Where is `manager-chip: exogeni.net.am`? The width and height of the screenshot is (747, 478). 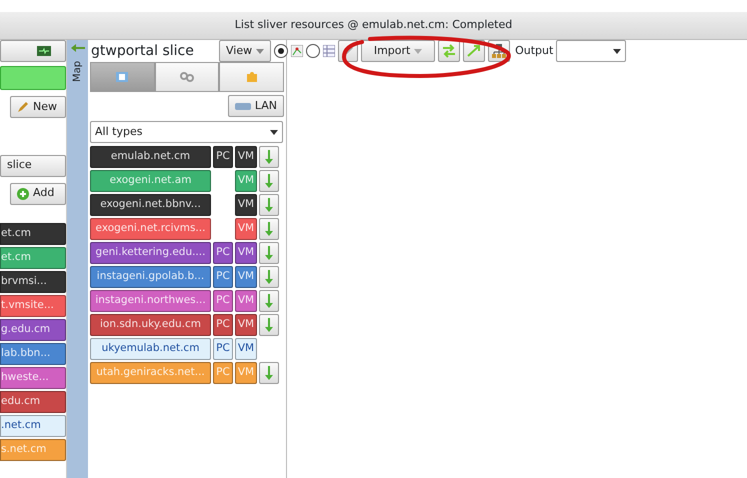 manager-chip: exogeni.net.am is located at coordinates (150, 181).